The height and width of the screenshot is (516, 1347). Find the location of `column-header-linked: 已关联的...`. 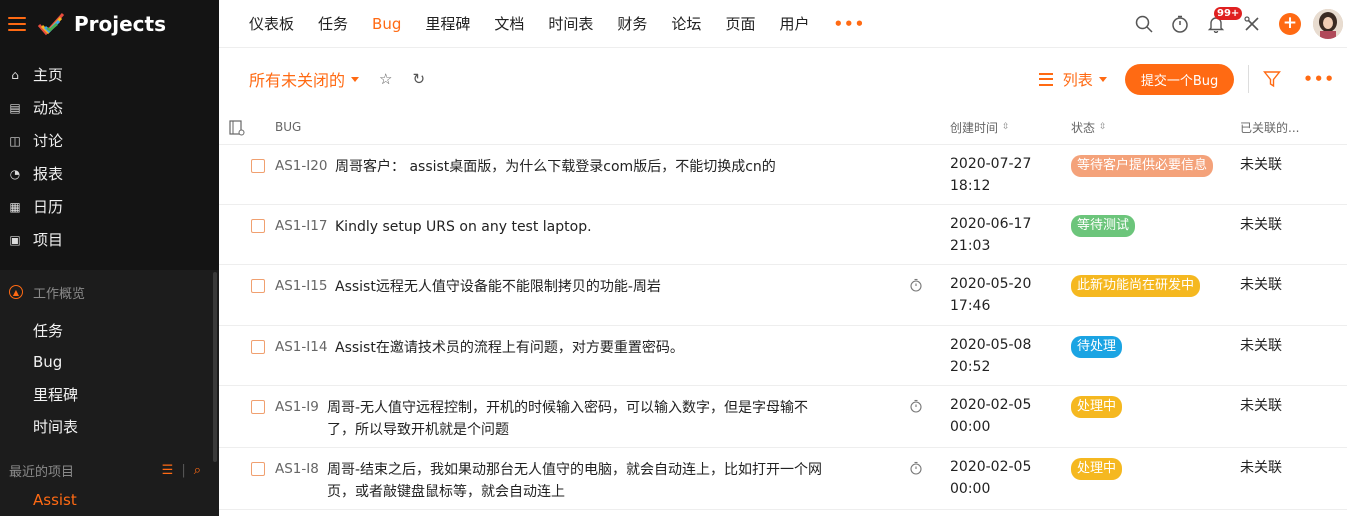

column-header-linked: 已关联的... is located at coordinates (1269, 127).